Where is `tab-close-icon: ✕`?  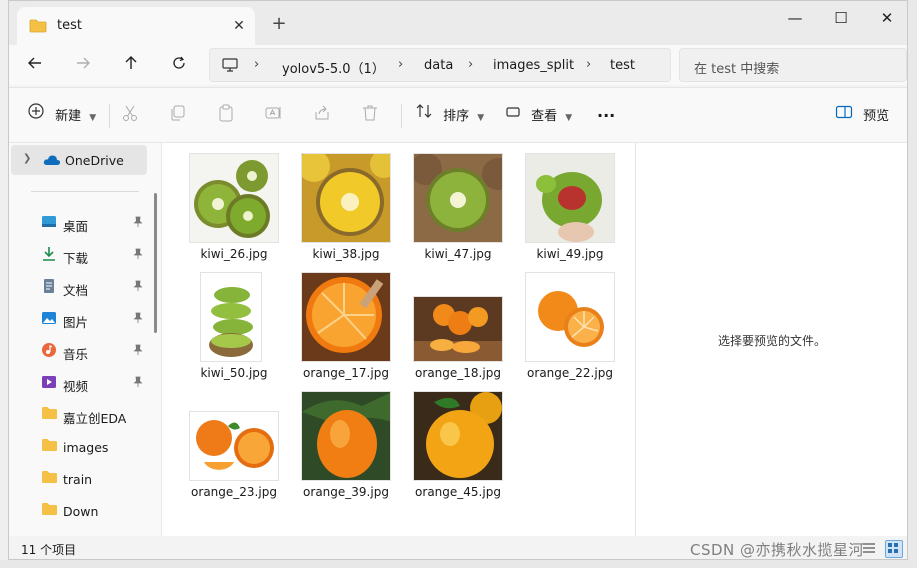
tab-close-icon: ✕ is located at coordinates (239, 26).